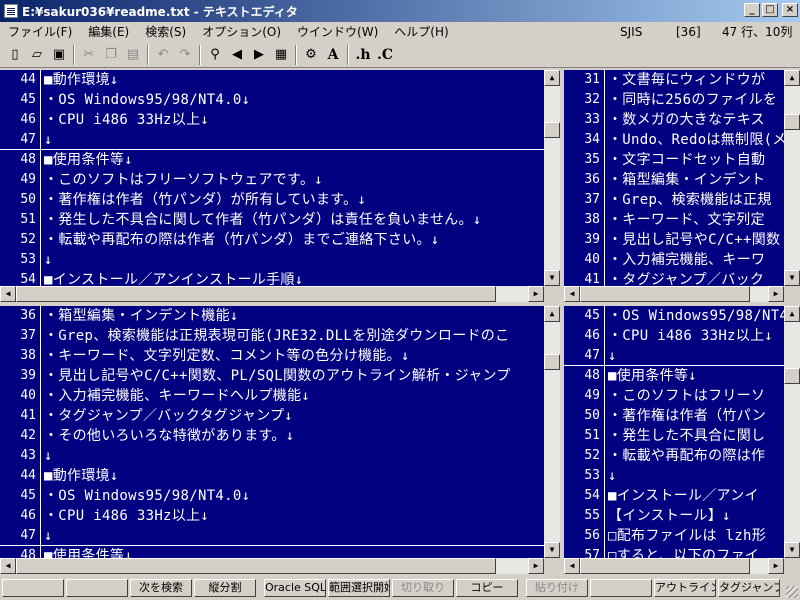 The height and width of the screenshot is (600, 800). What do you see at coordinates (562, 322) in the screenshot?
I see `vertical-splitter` at bounding box center [562, 322].